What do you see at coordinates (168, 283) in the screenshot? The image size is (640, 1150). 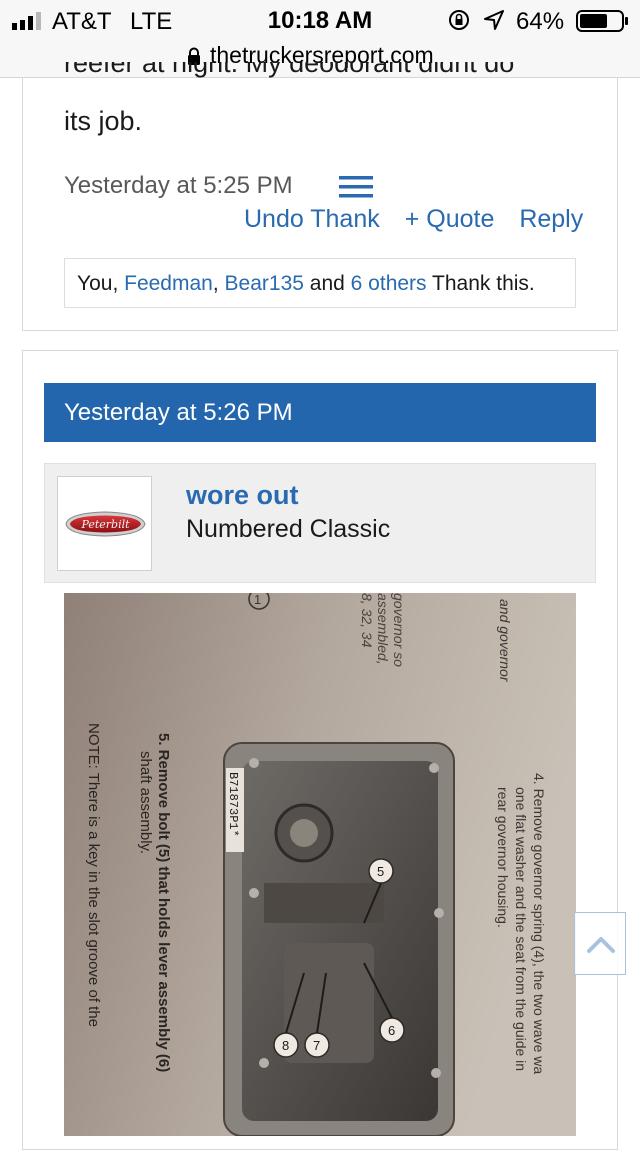 I see `liker-link-feedman: Feedman` at bounding box center [168, 283].